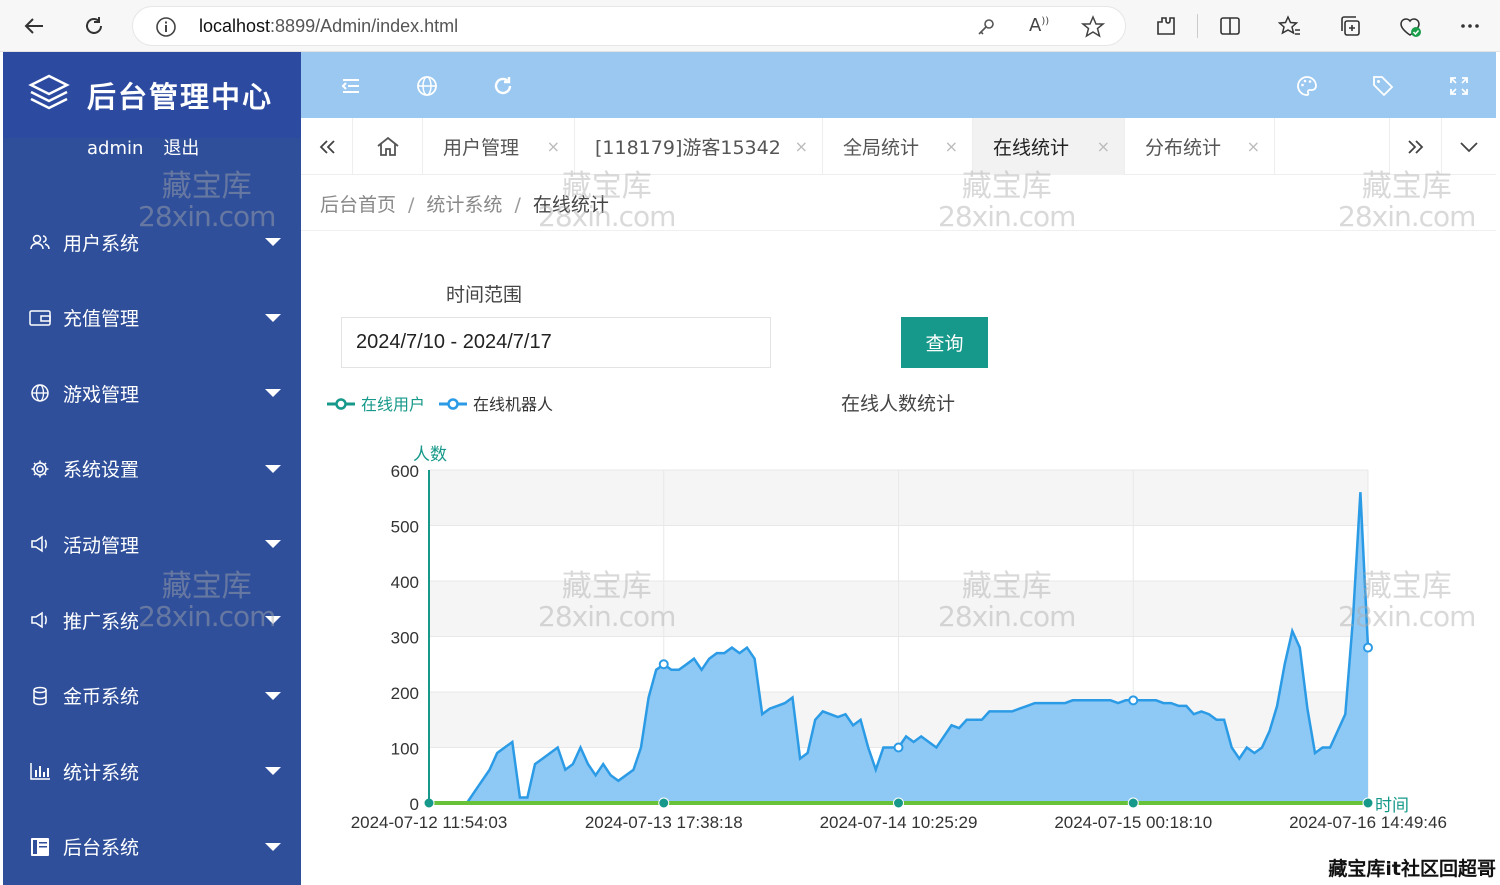 Image resolution: width=1500 pixels, height=885 pixels. Describe the element at coordinates (405, 582) in the screenshot. I see `y-tick-label: 400` at that location.